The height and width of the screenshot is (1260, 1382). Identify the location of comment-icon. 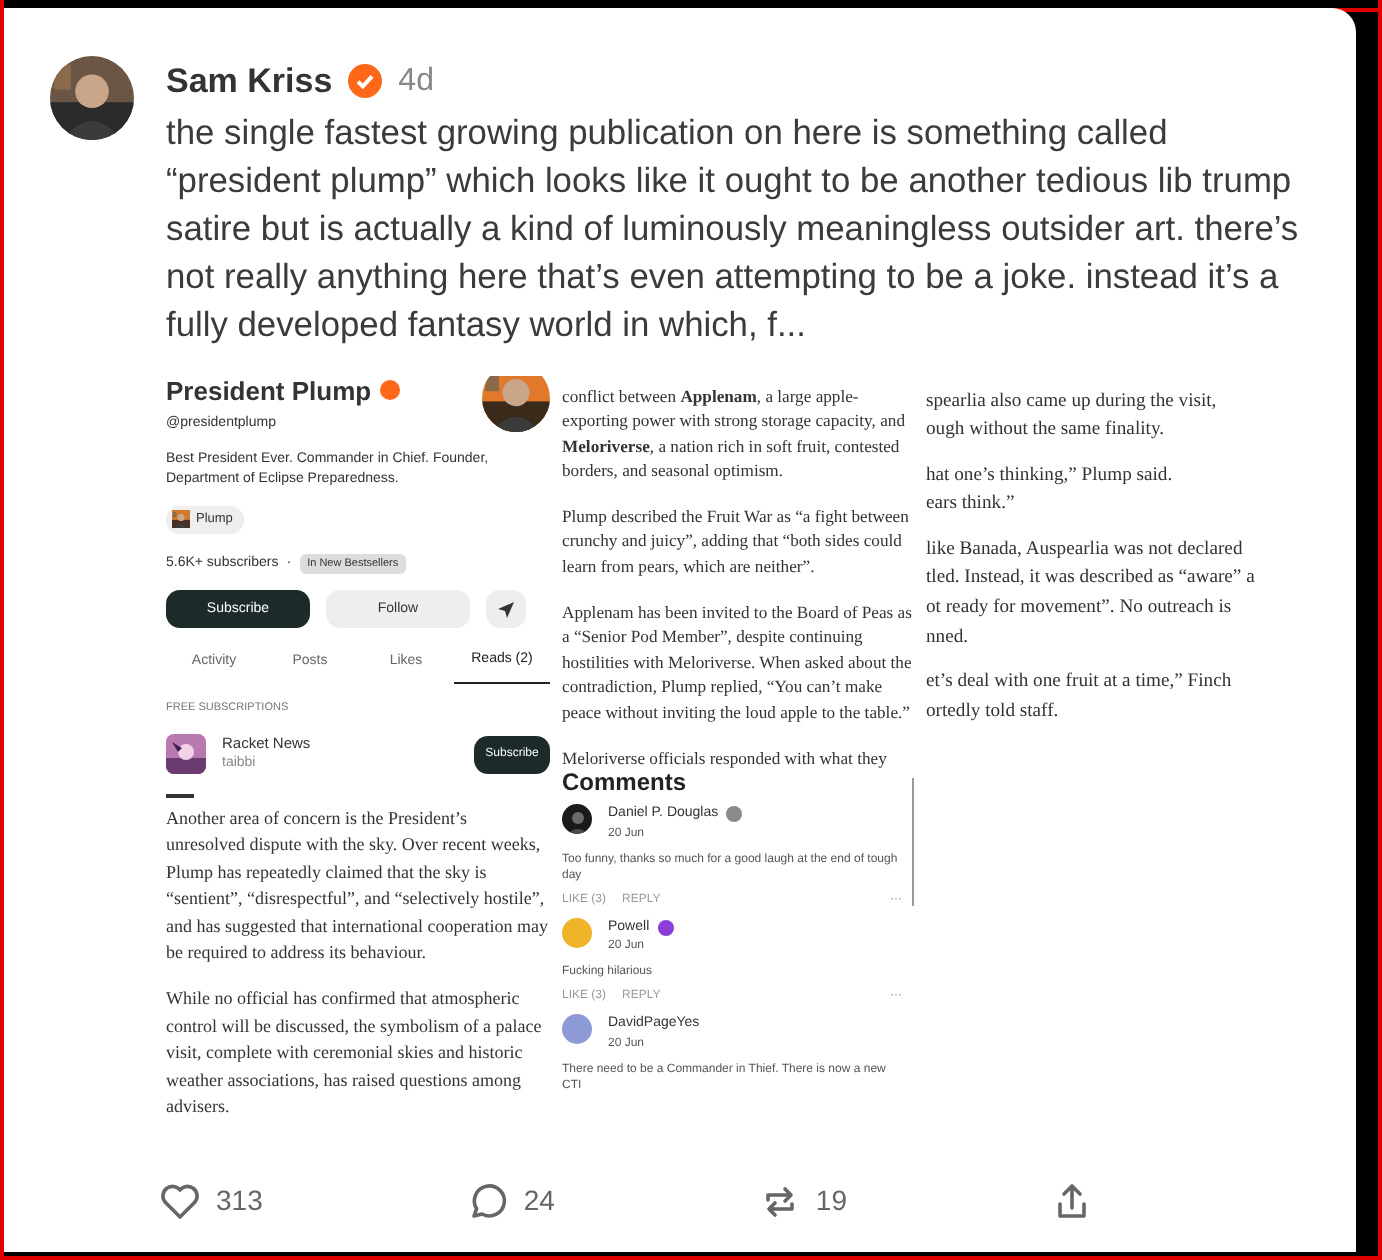
(487, 1201).